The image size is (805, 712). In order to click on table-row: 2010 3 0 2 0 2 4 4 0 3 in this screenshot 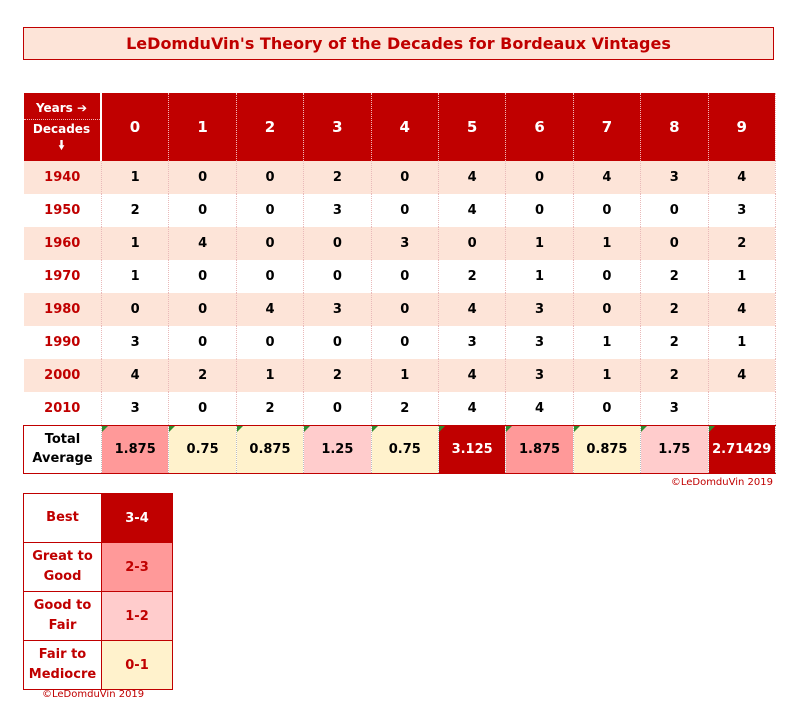, I will do `click(399, 408)`.